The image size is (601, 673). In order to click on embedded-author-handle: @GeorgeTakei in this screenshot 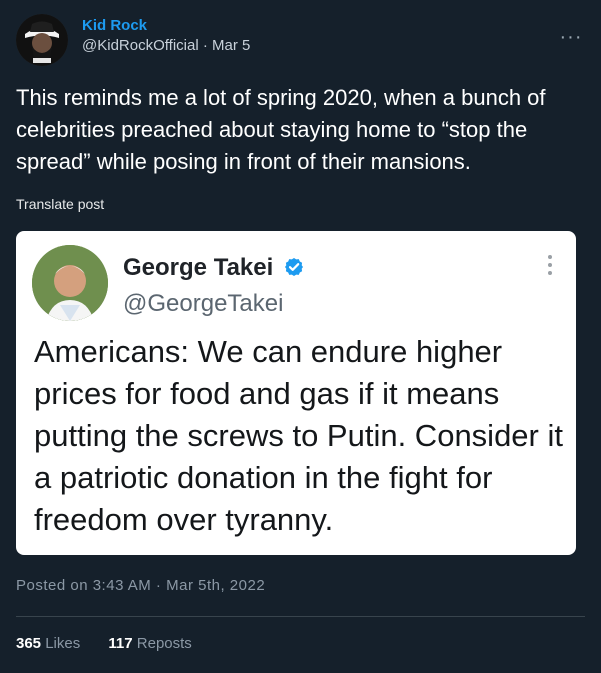, I will do `click(203, 303)`.